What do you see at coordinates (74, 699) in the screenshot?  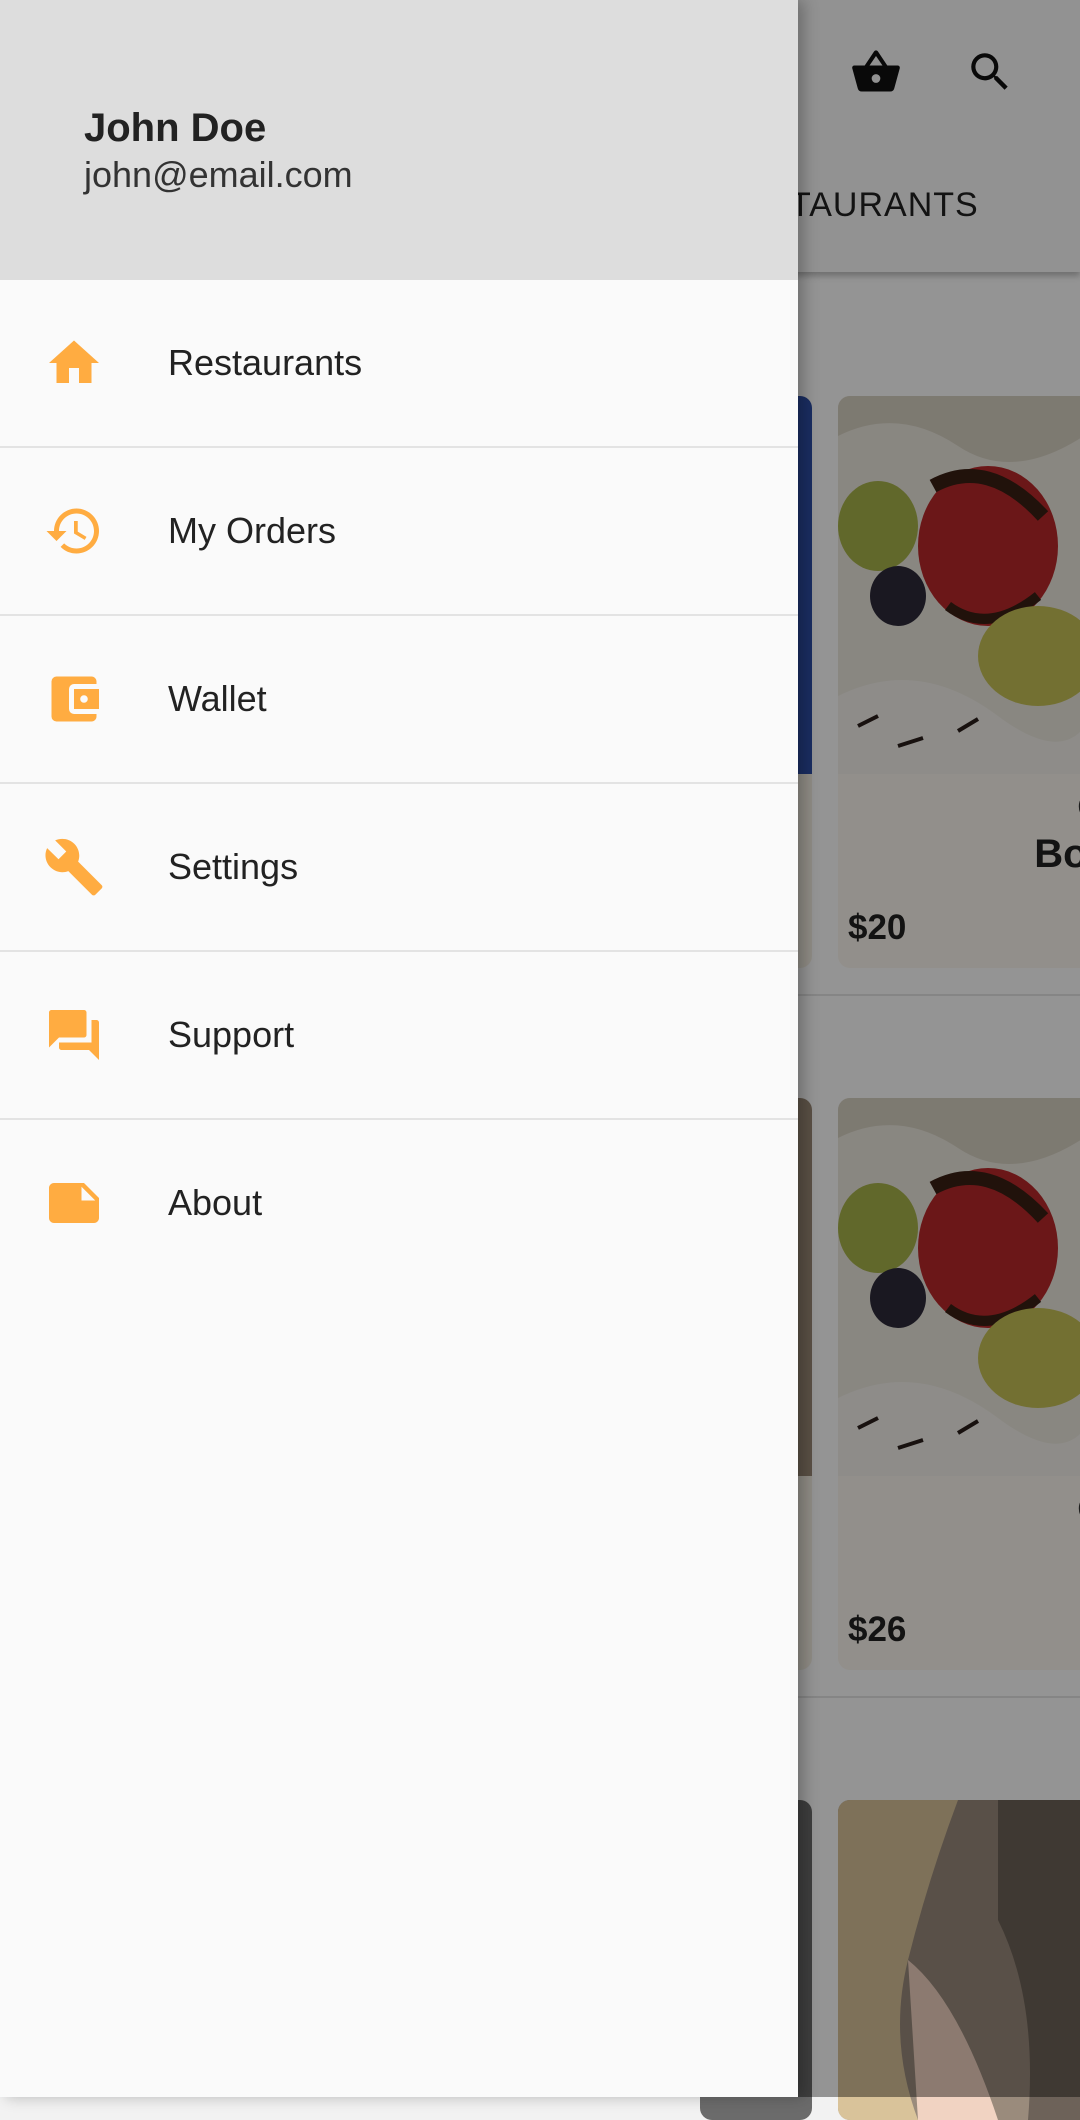 I see `wallet-icon` at bounding box center [74, 699].